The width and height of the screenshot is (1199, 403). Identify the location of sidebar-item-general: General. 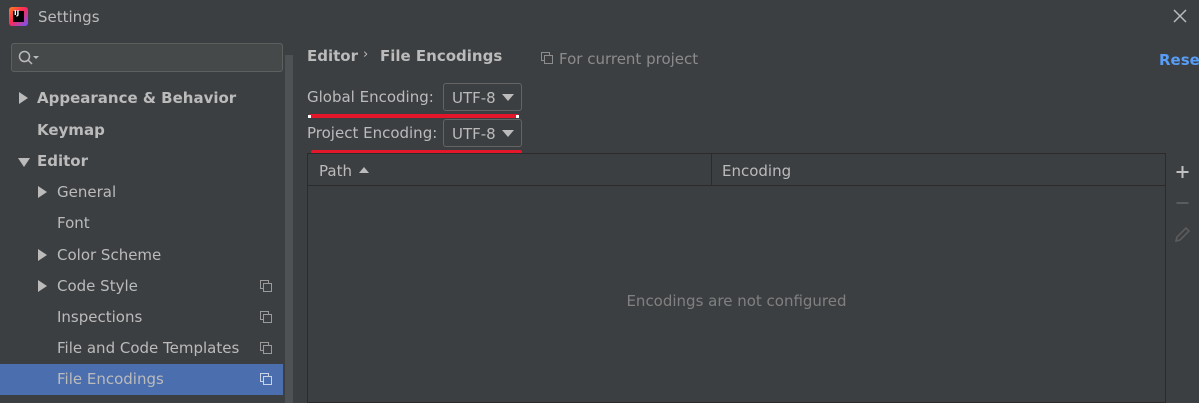
(141, 192).